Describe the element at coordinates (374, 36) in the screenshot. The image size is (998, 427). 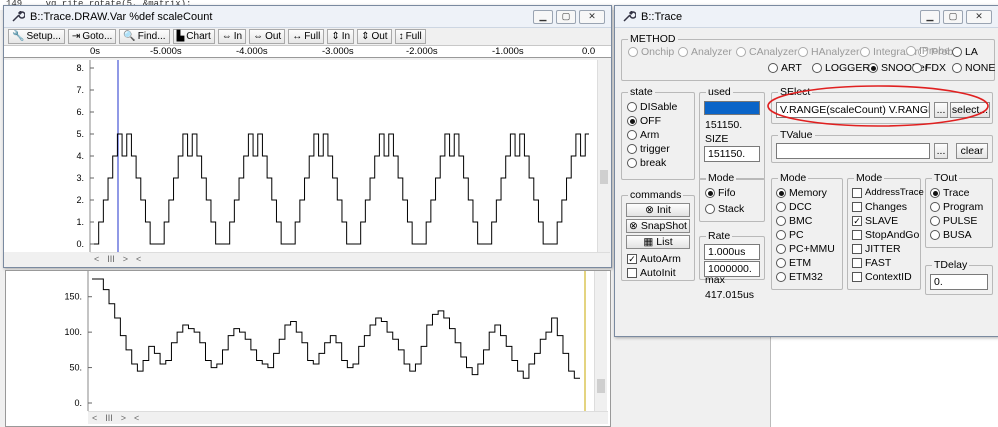
I see `zoom-out-vertical-button: ⇕ Out` at that location.